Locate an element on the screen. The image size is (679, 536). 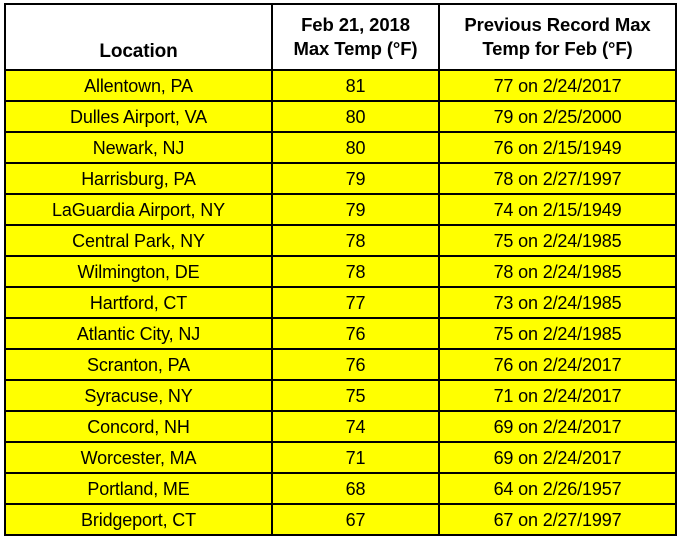
cell-max-temp: 74 is located at coordinates (355, 426).